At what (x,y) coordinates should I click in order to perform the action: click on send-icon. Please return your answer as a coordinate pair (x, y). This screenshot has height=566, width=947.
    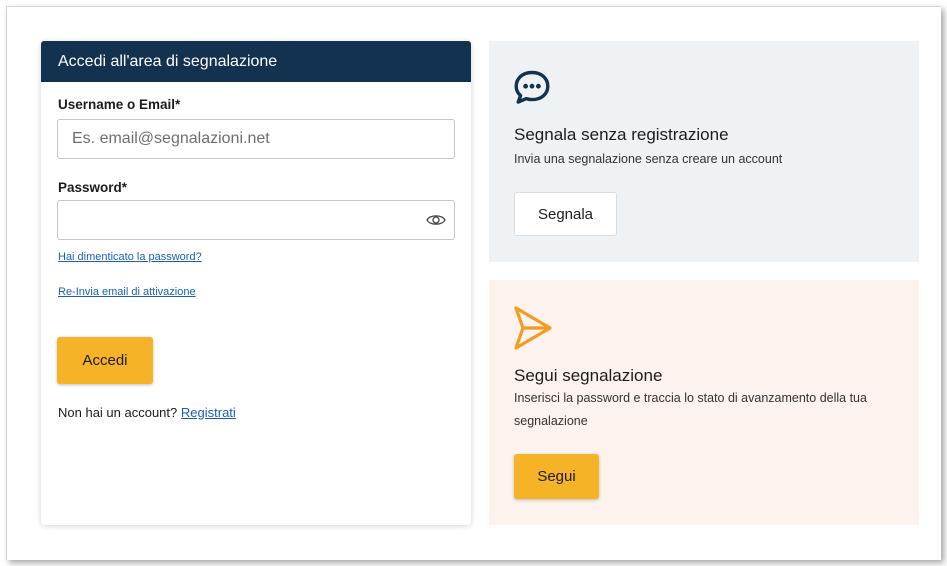
    Looking at the image, I should click on (533, 328).